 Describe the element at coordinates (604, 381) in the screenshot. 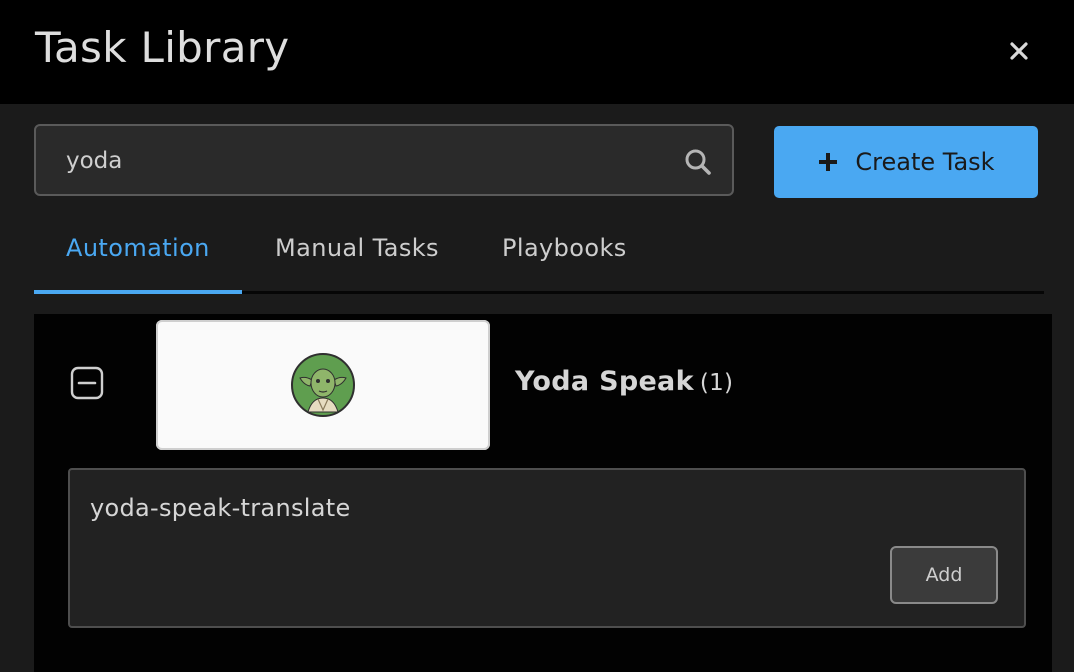

I see `group-title-text: Yoda Speak` at that location.